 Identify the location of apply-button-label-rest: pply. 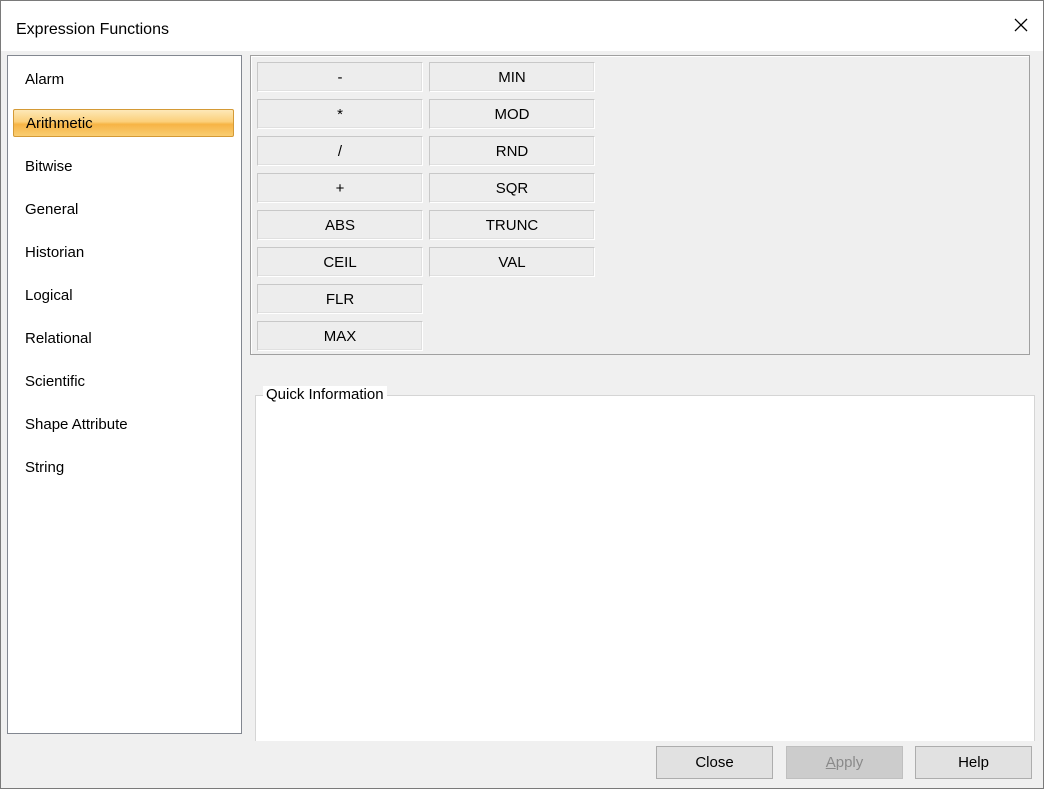
(849, 762).